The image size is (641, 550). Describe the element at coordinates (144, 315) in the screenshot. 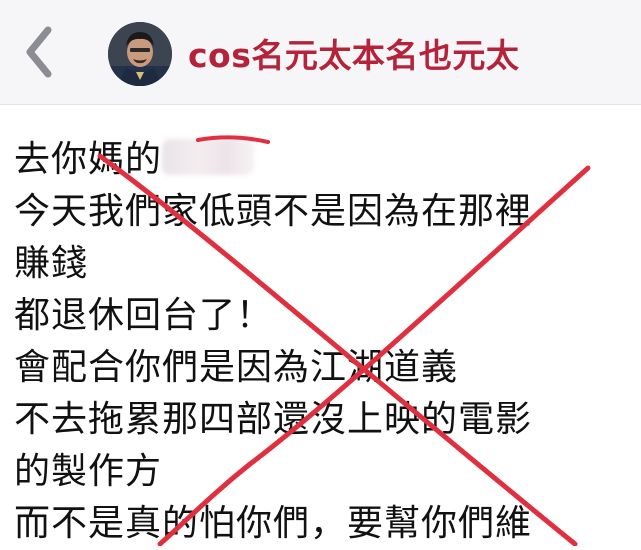

I see `post-line: 都退休回台了！` at that location.